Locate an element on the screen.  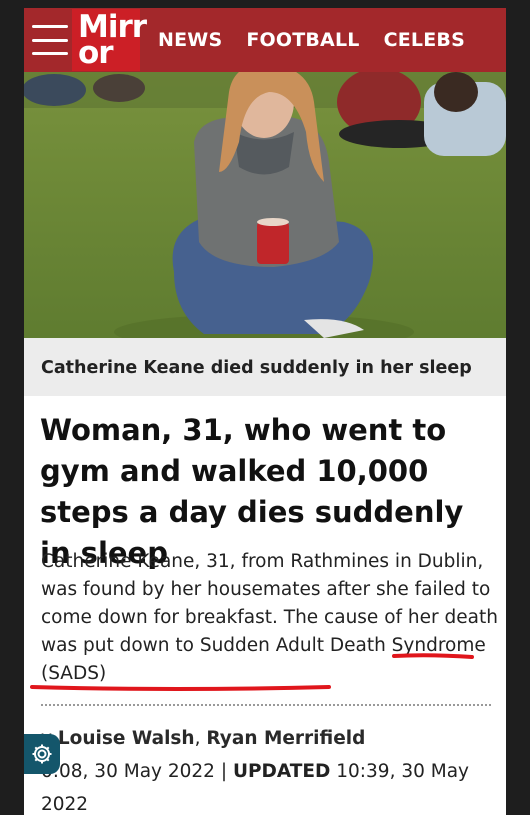
gear-icon is located at coordinates (42, 754).